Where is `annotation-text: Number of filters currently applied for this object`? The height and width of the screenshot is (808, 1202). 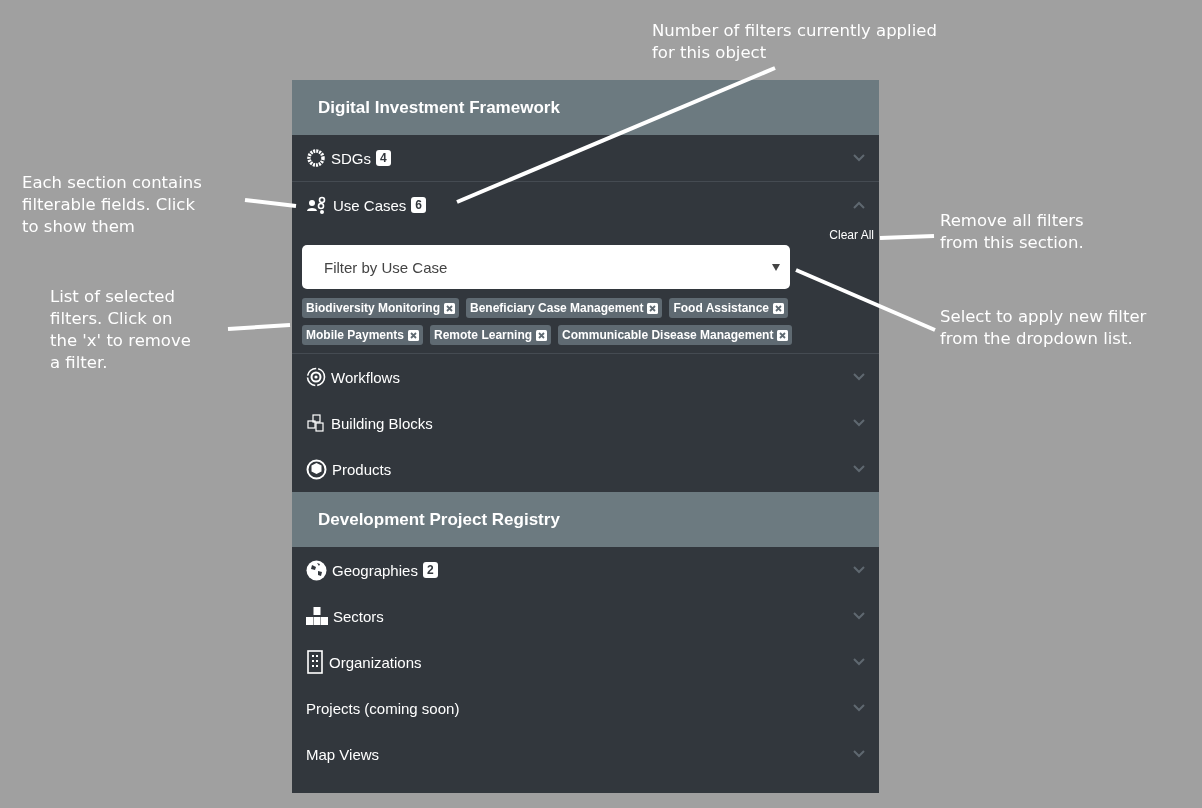 annotation-text: Number of filters currently applied for this object is located at coordinates (794, 42).